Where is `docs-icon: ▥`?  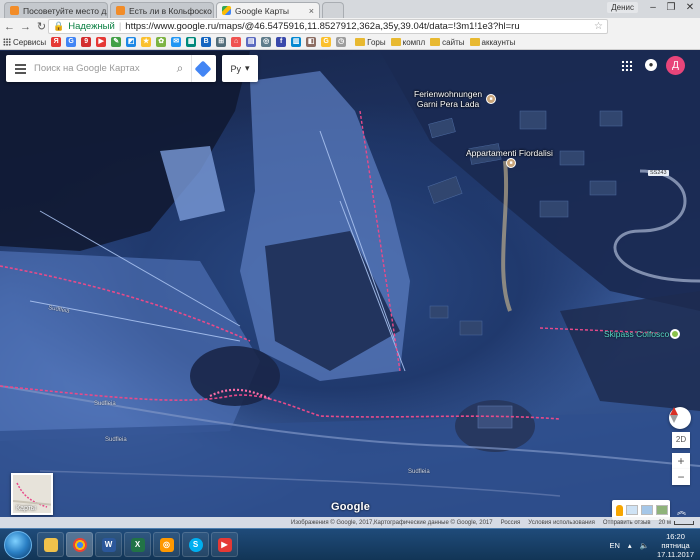 docs-icon: ▥ is located at coordinates (296, 42).